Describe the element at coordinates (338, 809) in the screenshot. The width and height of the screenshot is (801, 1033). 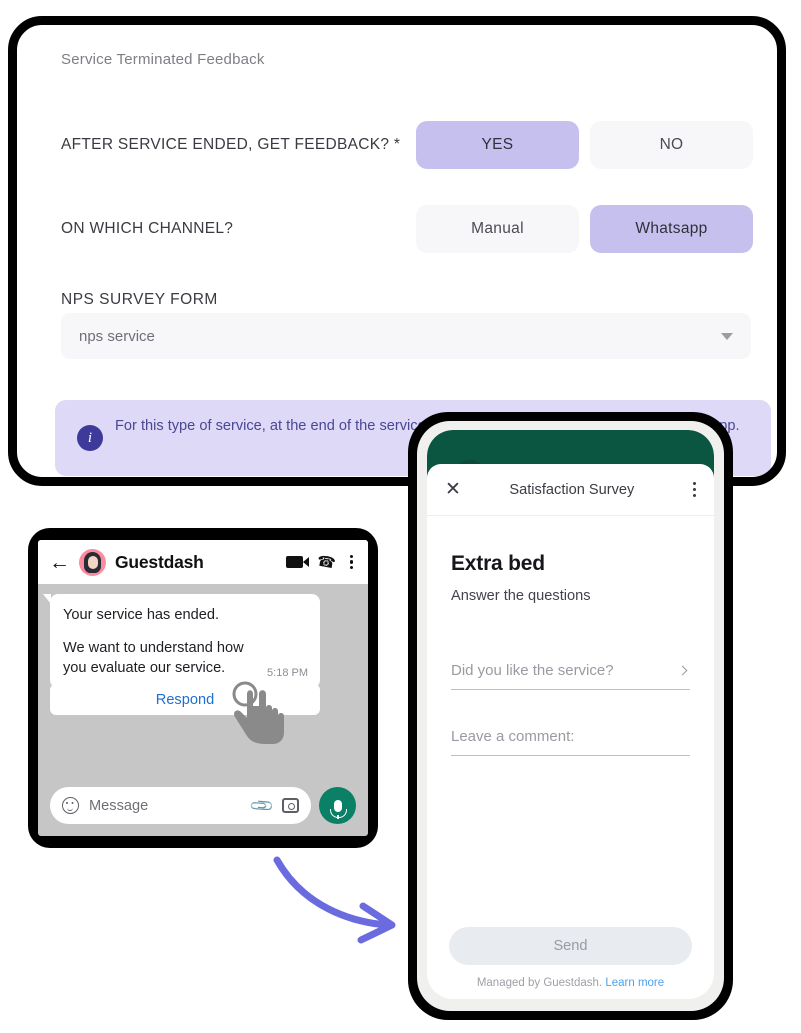
I see `microphone-icon` at that location.